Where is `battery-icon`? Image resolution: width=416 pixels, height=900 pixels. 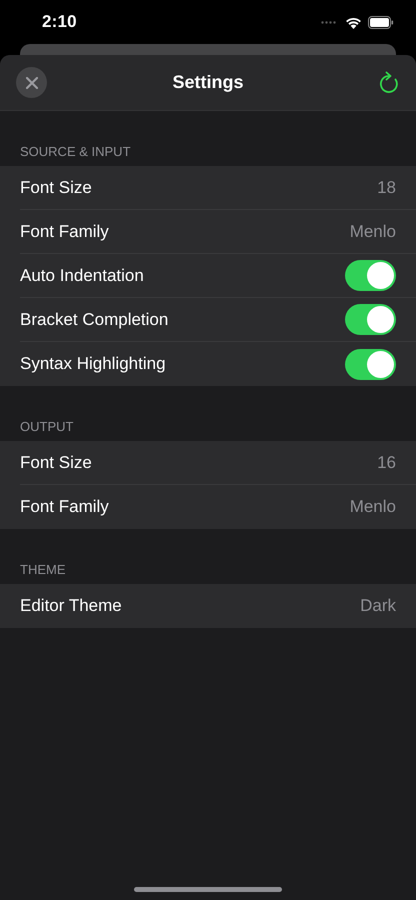 battery-icon is located at coordinates (381, 22).